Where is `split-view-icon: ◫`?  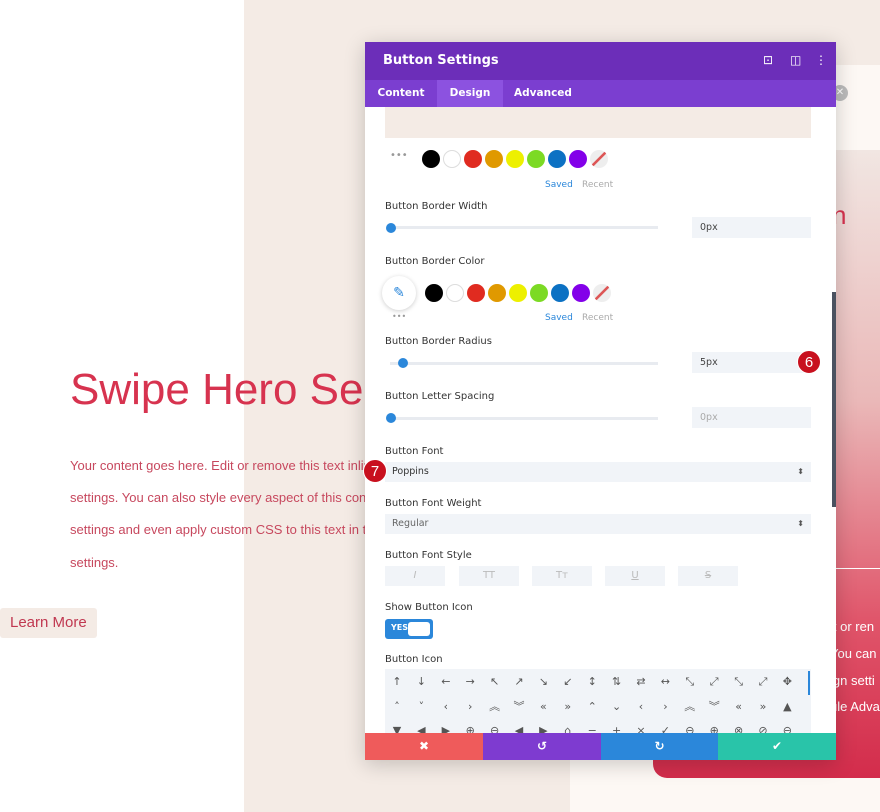
split-view-icon: ◫ is located at coordinates (795, 60).